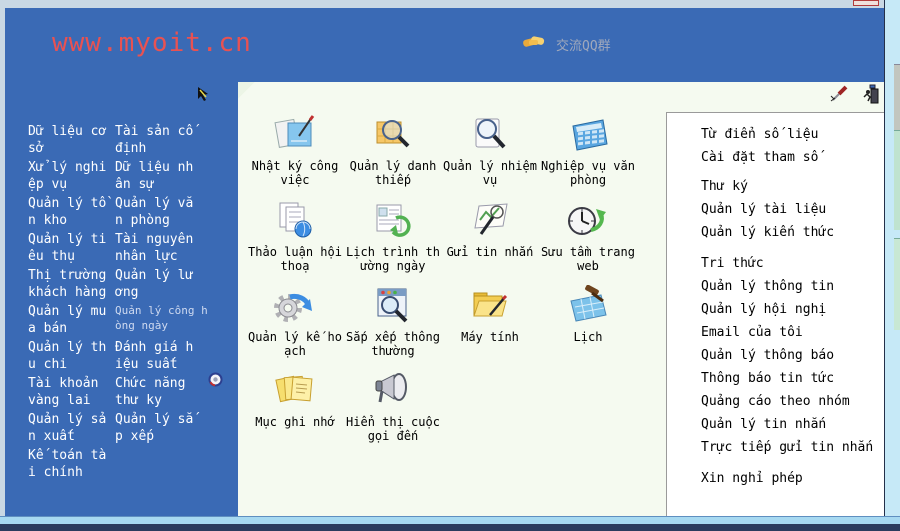 The image size is (900, 531). I want to click on site-url-text: www.myoit.cn, so click(152, 43).